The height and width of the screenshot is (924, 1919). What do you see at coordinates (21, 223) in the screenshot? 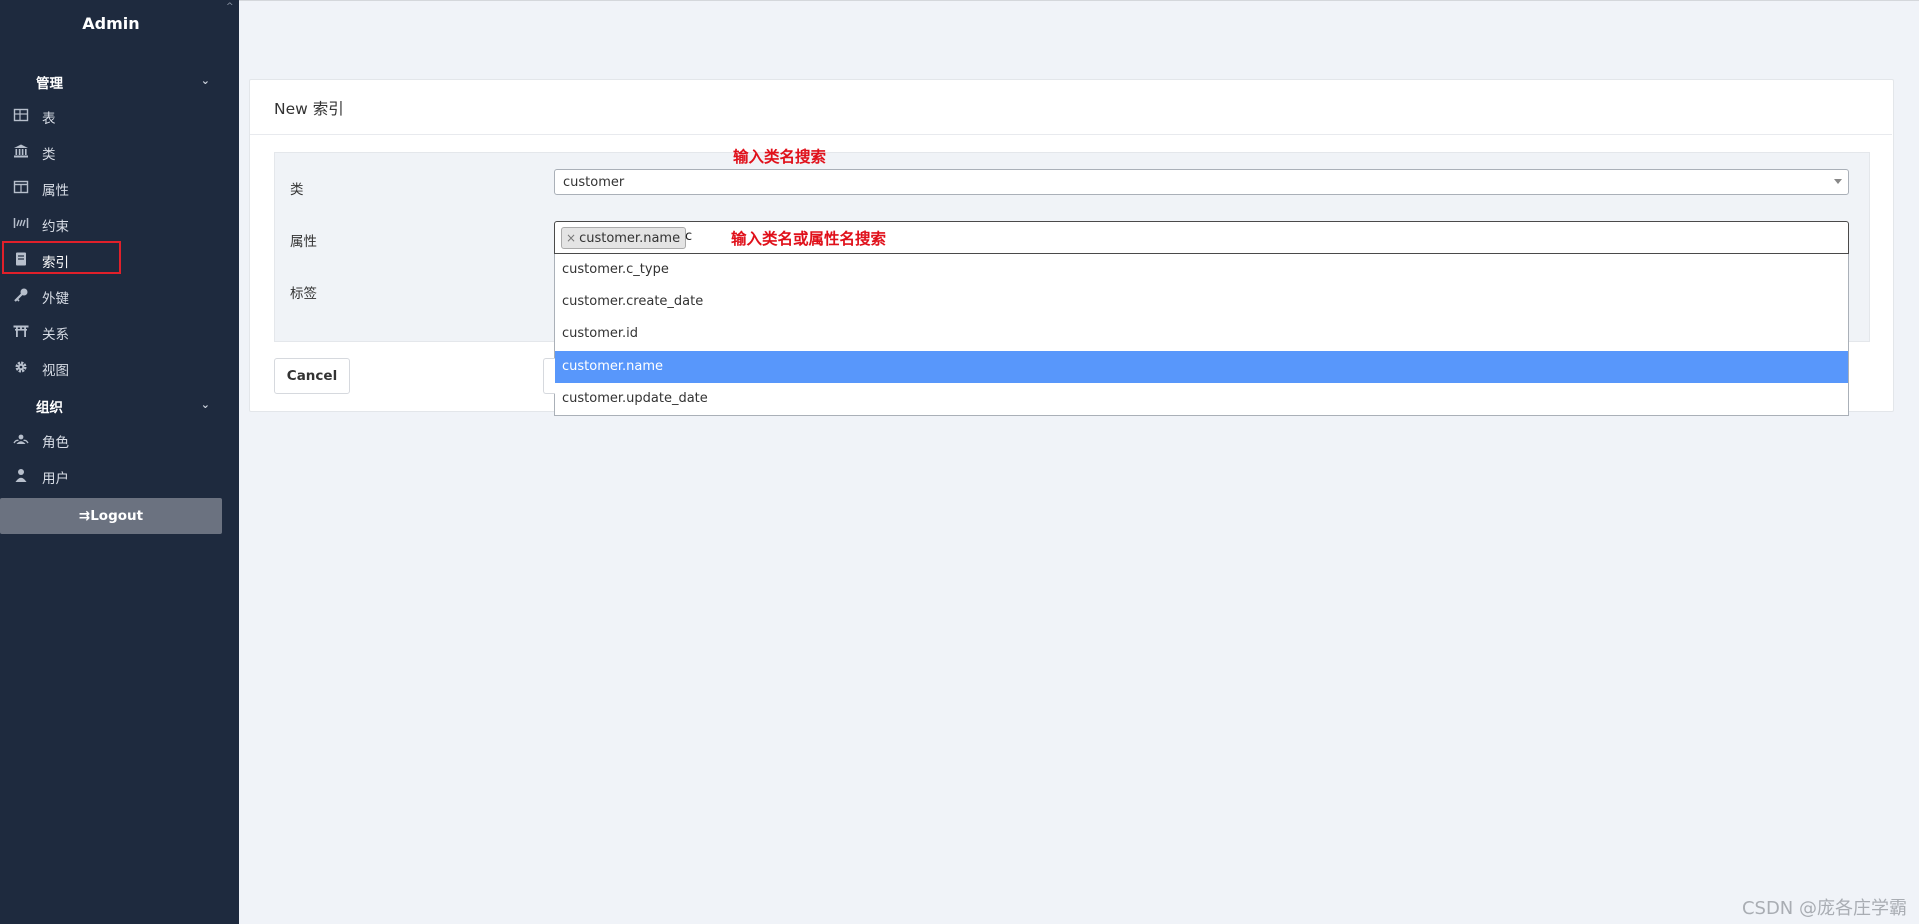
I see `fence-icon` at bounding box center [21, 223].